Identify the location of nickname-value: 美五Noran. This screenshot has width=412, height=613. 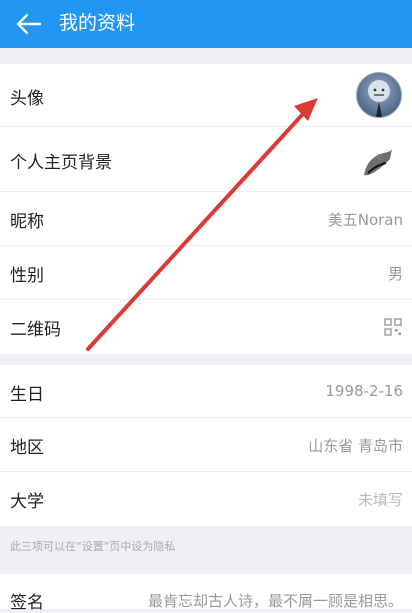
(365, 220).